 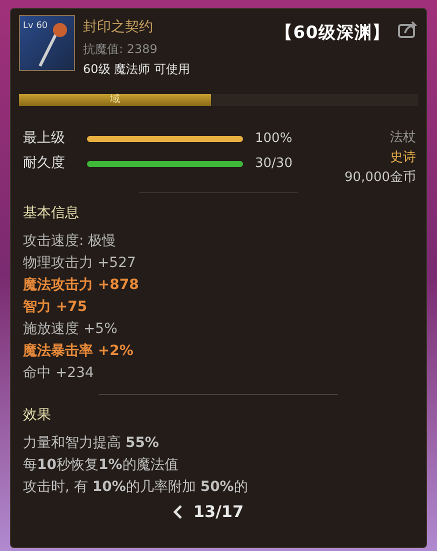 I want to click on stat-line: 施放速度 +5%, so click(x=70, y=329).